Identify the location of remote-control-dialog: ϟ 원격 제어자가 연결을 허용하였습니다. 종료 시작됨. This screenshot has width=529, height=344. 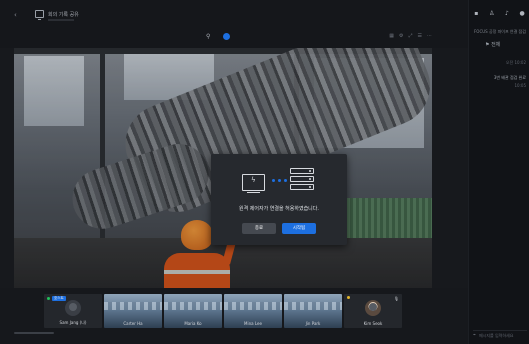
(279, 199).